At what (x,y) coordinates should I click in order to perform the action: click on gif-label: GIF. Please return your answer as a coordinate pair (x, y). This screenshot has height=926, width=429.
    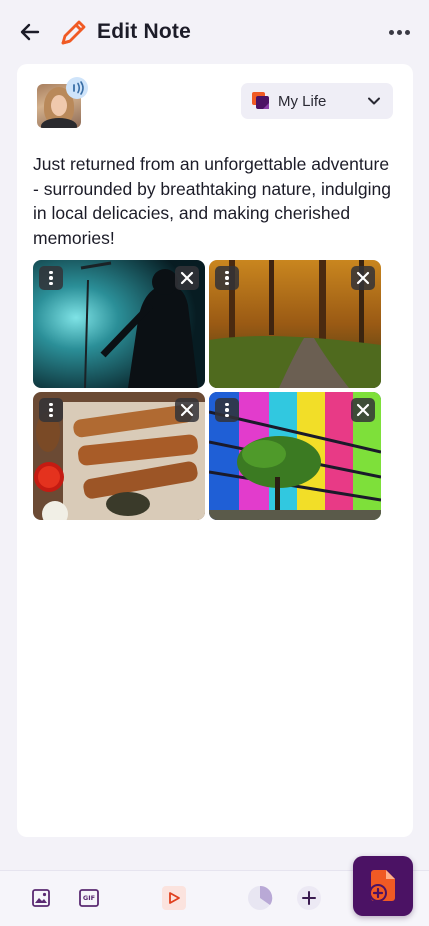
    Looking at the image, I should click on (89, 898).